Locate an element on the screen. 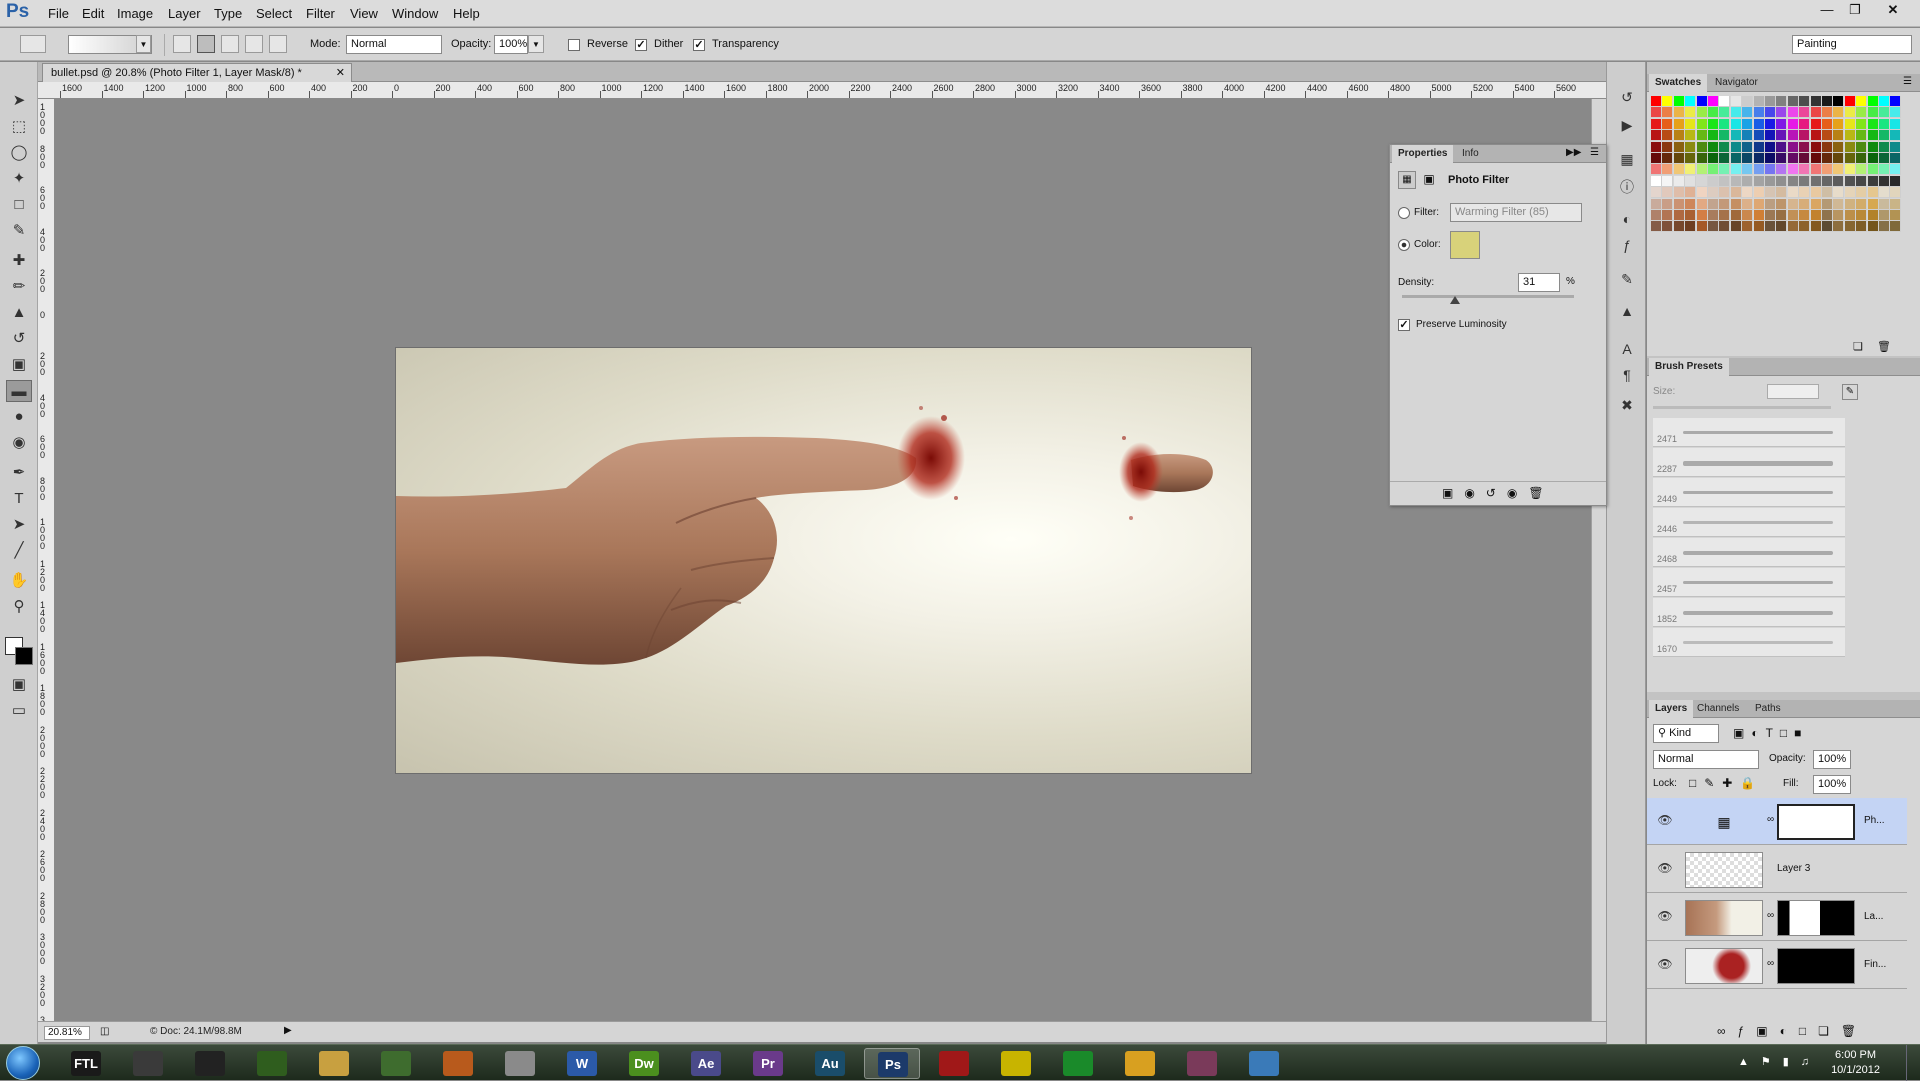  close-icon: ✕ is located at coordinates (1893, 9).